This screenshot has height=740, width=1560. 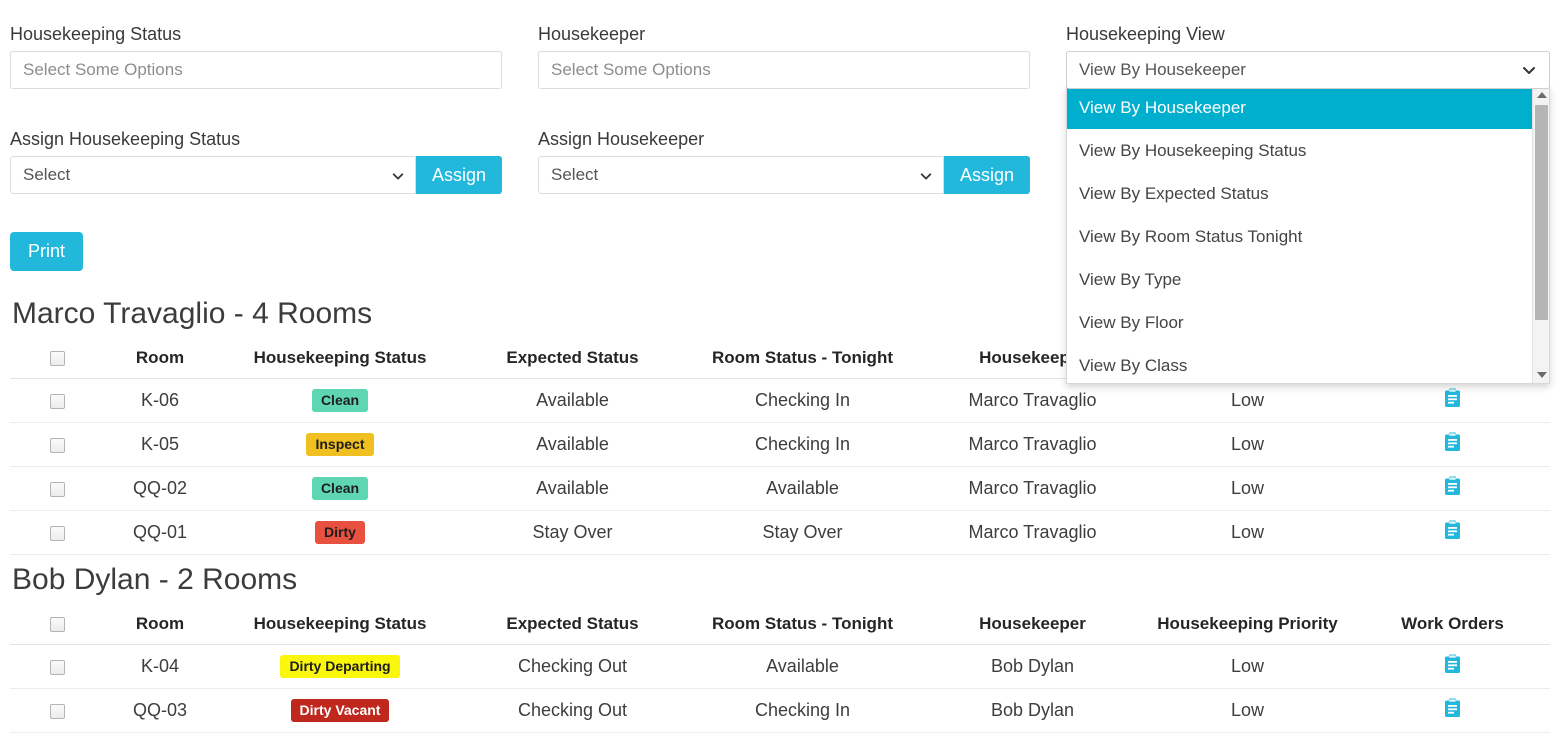 I want to click on expected-status-cell: Stay Over, so click(x=572, y=532).